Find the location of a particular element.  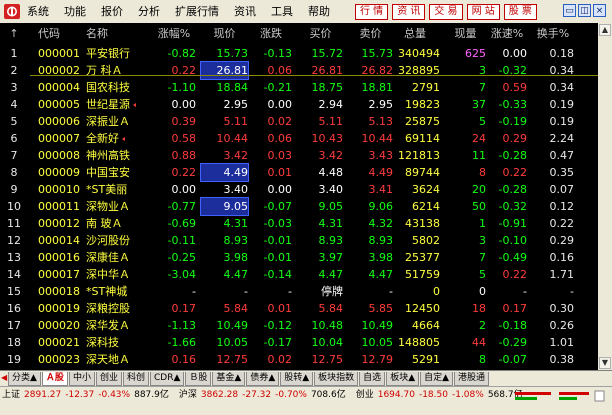

cell-num: 12 is located at coordinates (14, 240).